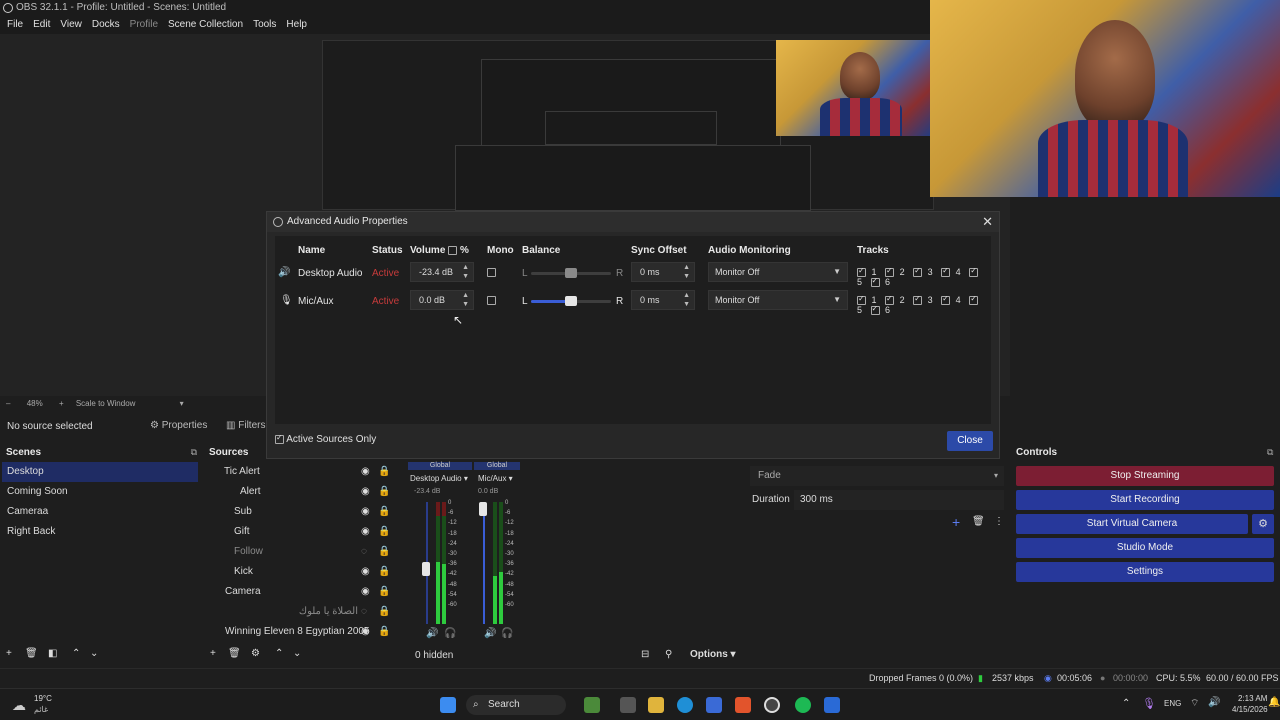 The image size is (1280, 720). What do you see at coordinates (592, 705) in the screenshot?
I see `widget-icon` at bounding box center [592, 705].